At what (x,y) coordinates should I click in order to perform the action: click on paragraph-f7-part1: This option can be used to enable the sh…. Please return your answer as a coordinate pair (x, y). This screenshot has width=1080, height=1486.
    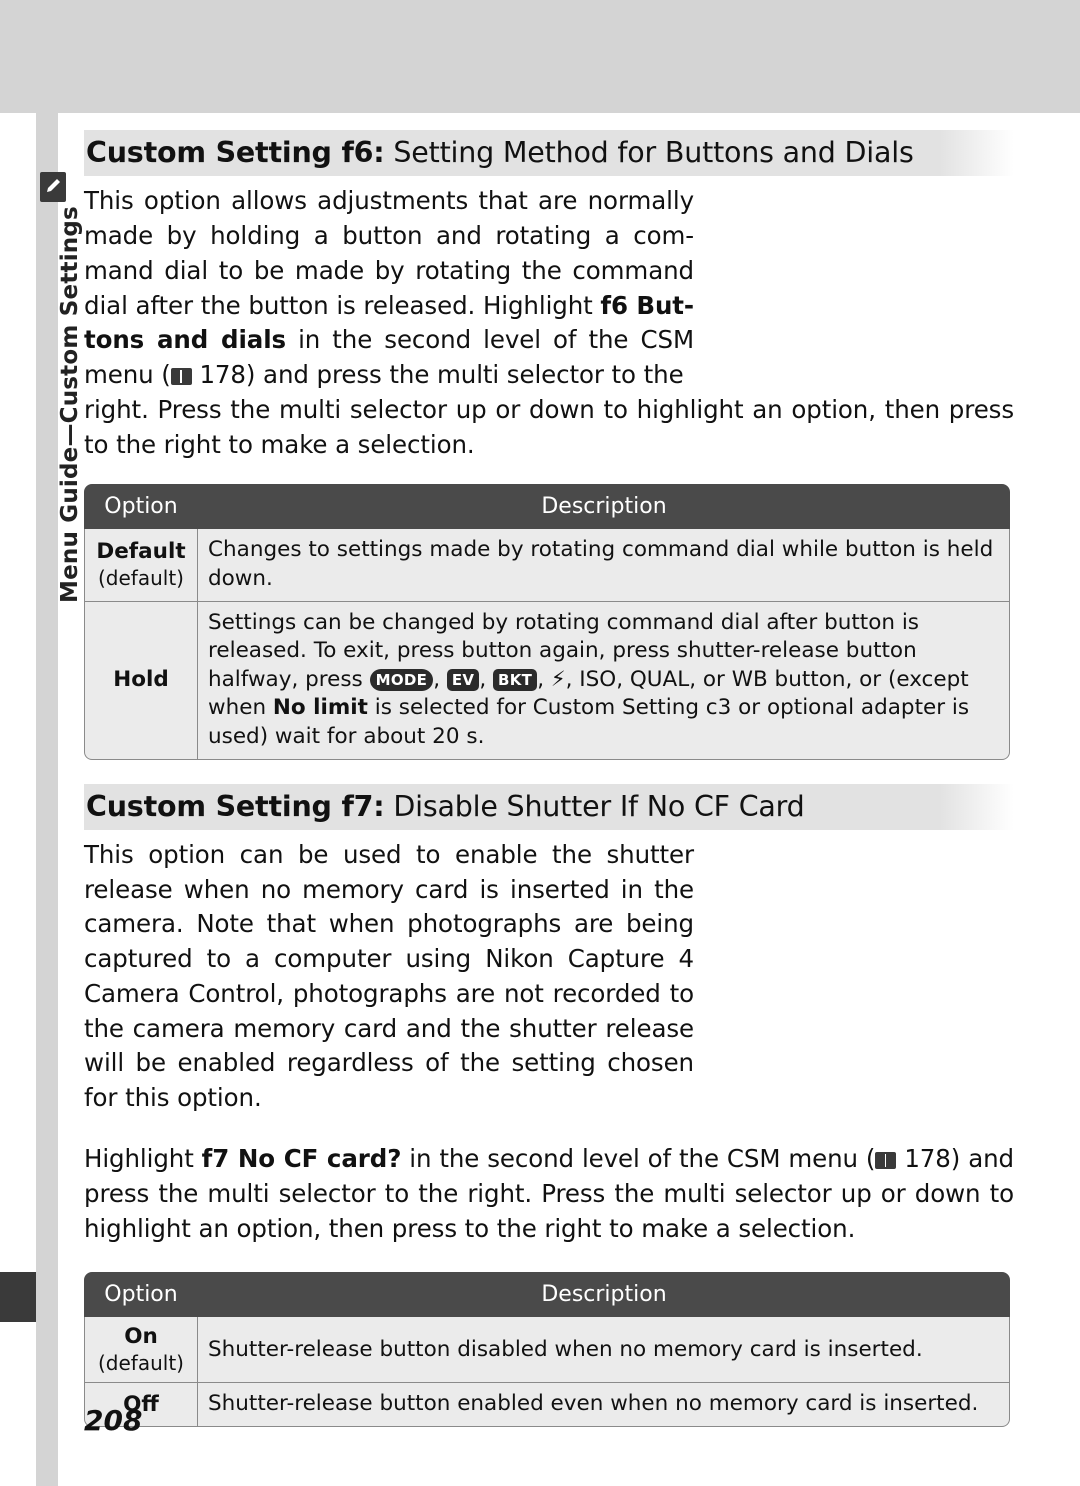
    Looking at the image, I should click on (389, 976).